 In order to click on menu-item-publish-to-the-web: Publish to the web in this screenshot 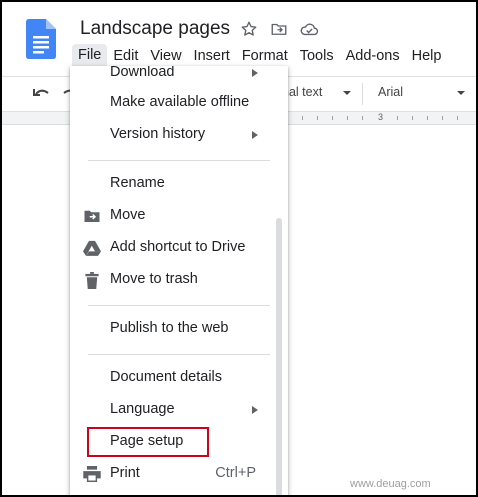, I will do `click(179, 329)`.